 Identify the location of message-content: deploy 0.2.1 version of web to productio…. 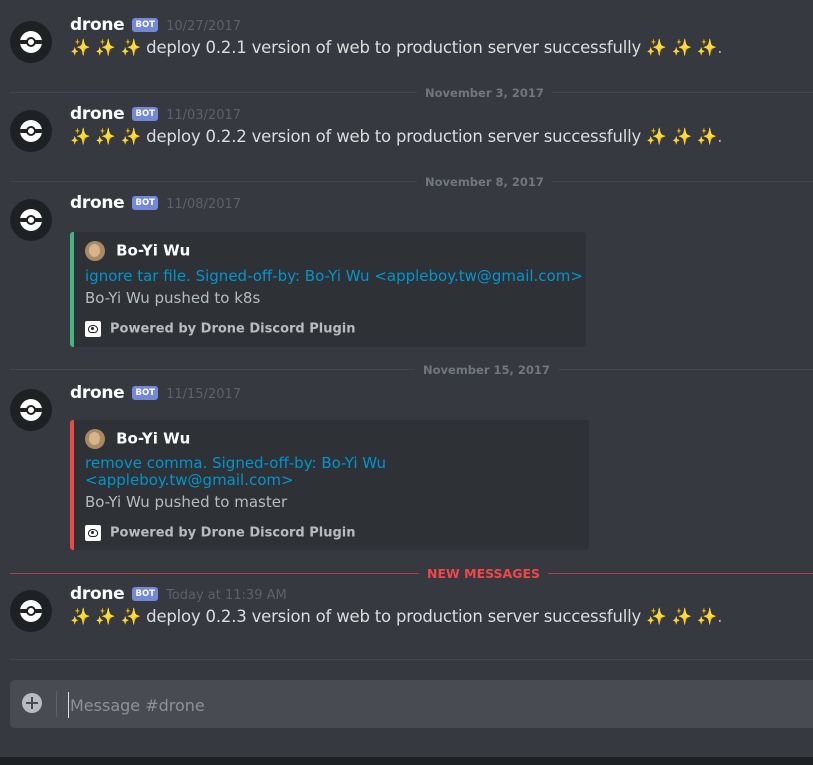
(394, 47).